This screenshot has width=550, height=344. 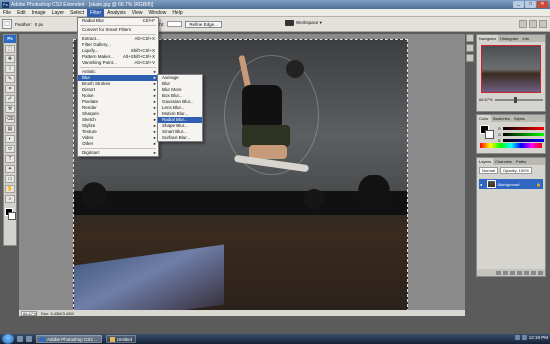 What do you see at coordinates (144, 62) in the screenshot?
I see `menu-shortcut: Alt+Ctrl+V` at bounding box center [144, 62].